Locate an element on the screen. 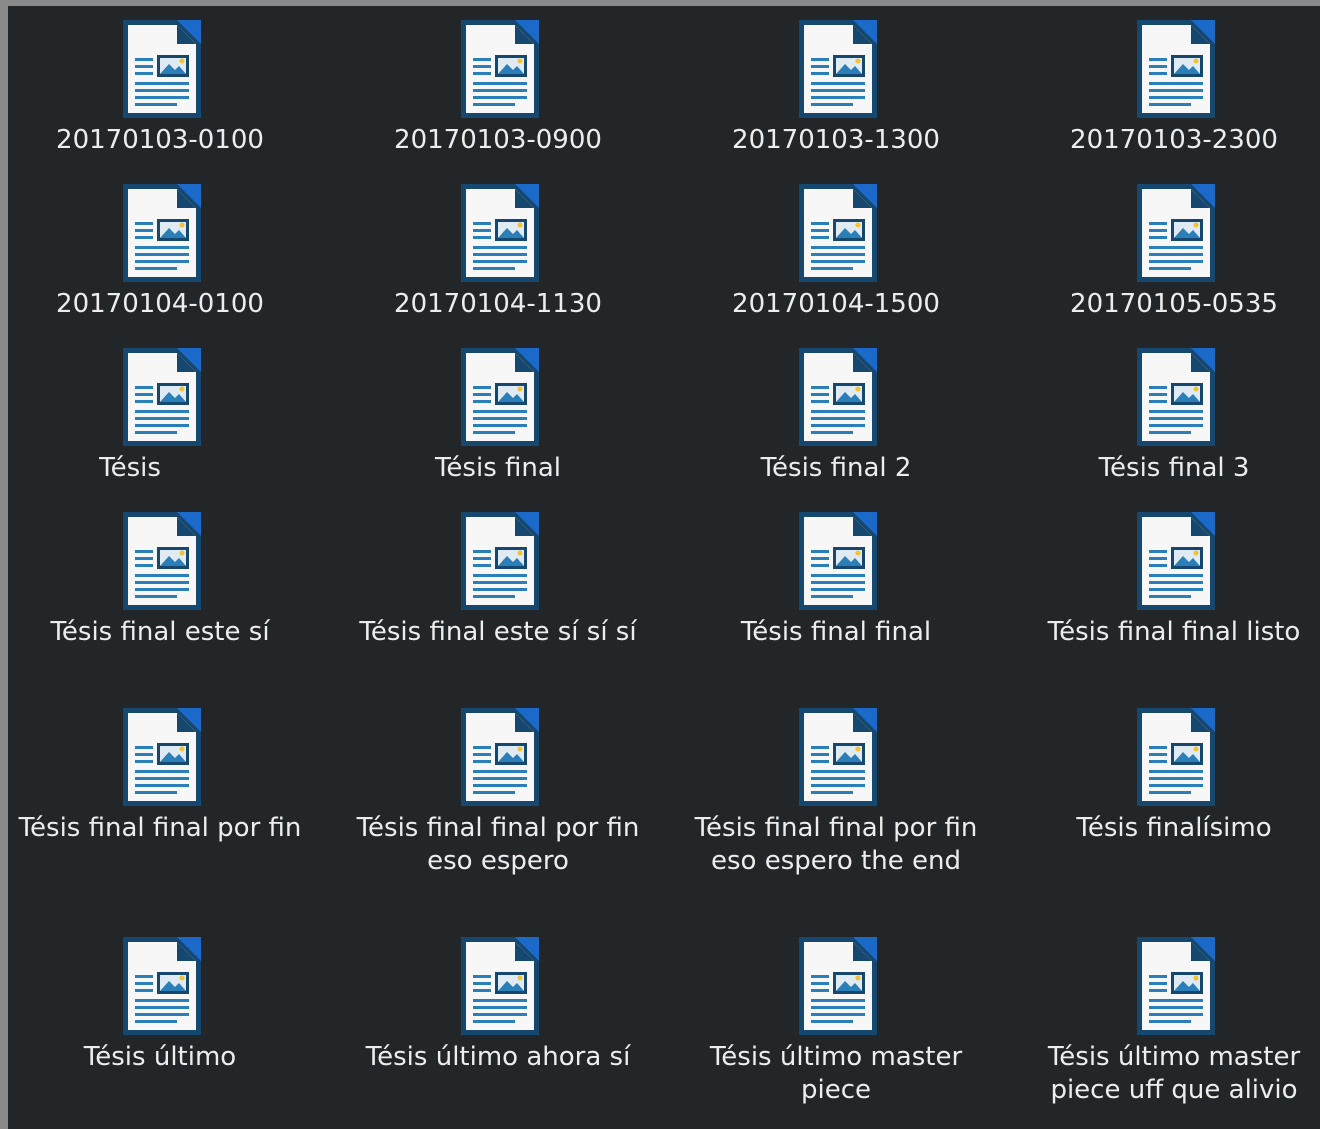  file-item: Tésis final 3 is located at coordinates (1164, 413).